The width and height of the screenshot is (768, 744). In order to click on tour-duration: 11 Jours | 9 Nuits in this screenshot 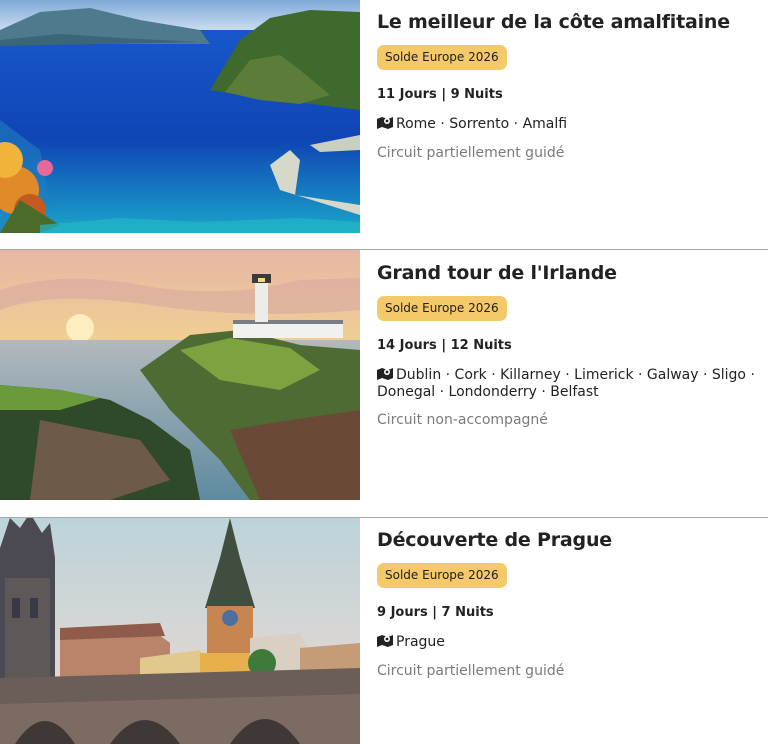, I will do `click(440, 94)`.